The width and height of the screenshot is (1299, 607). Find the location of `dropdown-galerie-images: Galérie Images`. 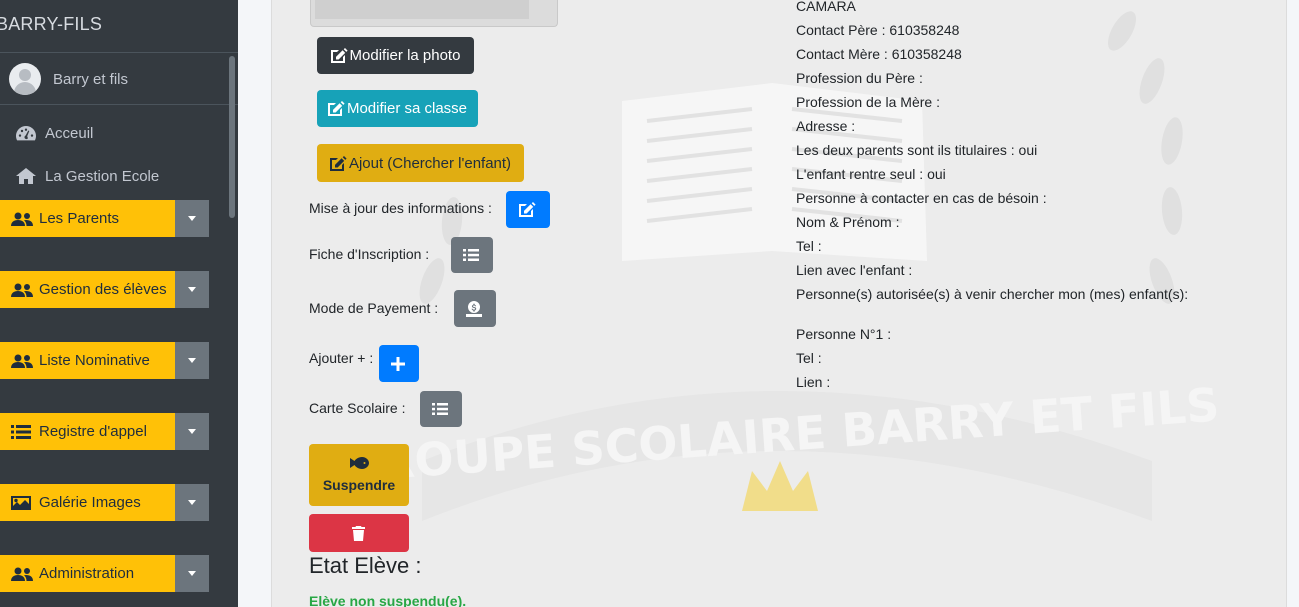

dropdown-galerie-images: Galérie Images is located at coordinates (104, 502).